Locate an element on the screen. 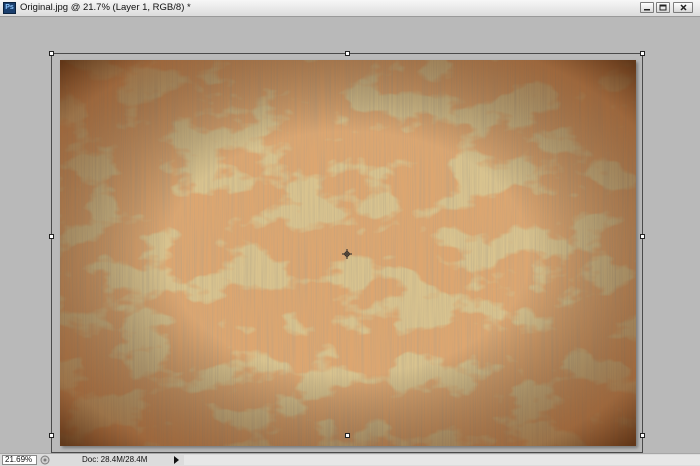 Image resolution: width=700 pixels, height=466 pixels. transform-handle-top is located at coordinates (347, 53).